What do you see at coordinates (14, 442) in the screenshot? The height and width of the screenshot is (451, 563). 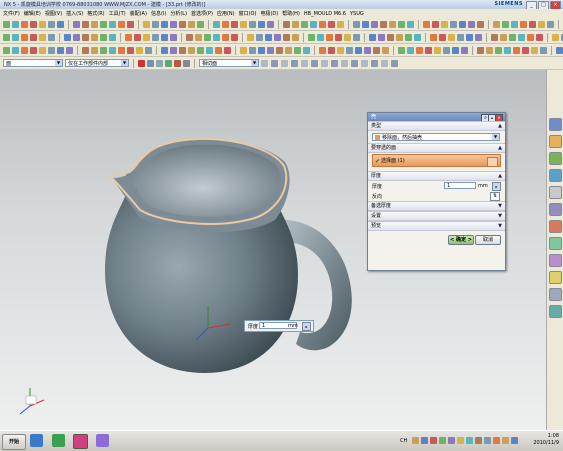 I see `start-button: 开始` at bounding box center [14, 442].